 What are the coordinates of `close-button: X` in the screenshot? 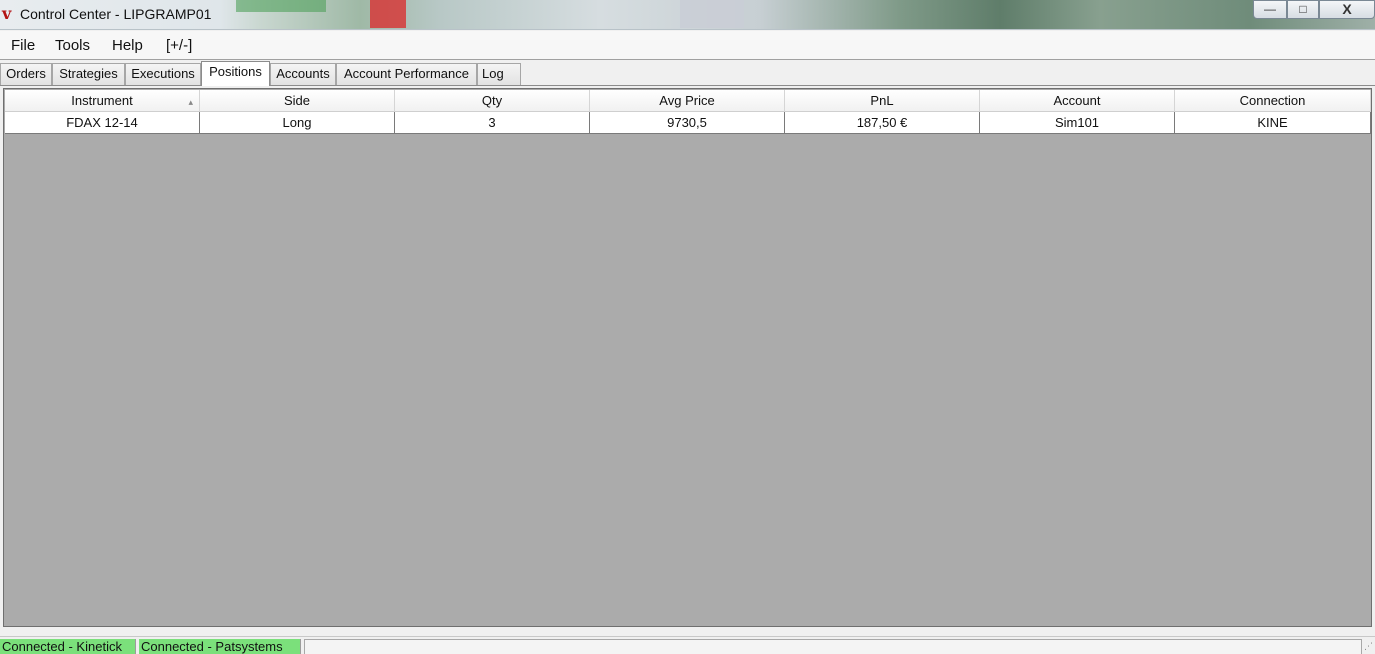 It's located at (1347, 9).